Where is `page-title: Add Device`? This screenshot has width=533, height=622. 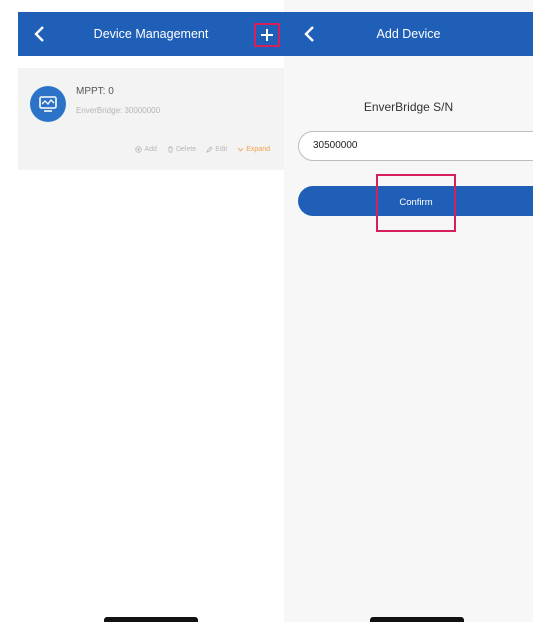 page-title: Add Device is located at coordinates (408, 34).